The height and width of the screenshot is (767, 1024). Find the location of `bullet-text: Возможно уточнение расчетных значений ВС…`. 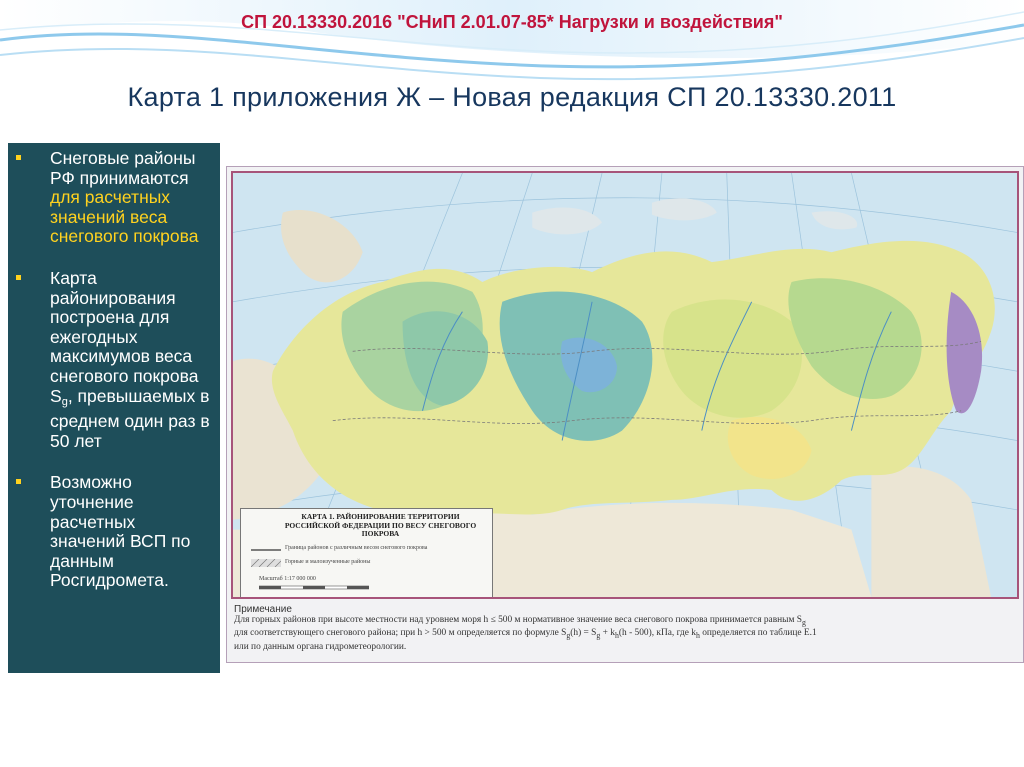

bullet-text: Возможно уточнение расчетных значений ВС… is located at coordinates (120, 531).